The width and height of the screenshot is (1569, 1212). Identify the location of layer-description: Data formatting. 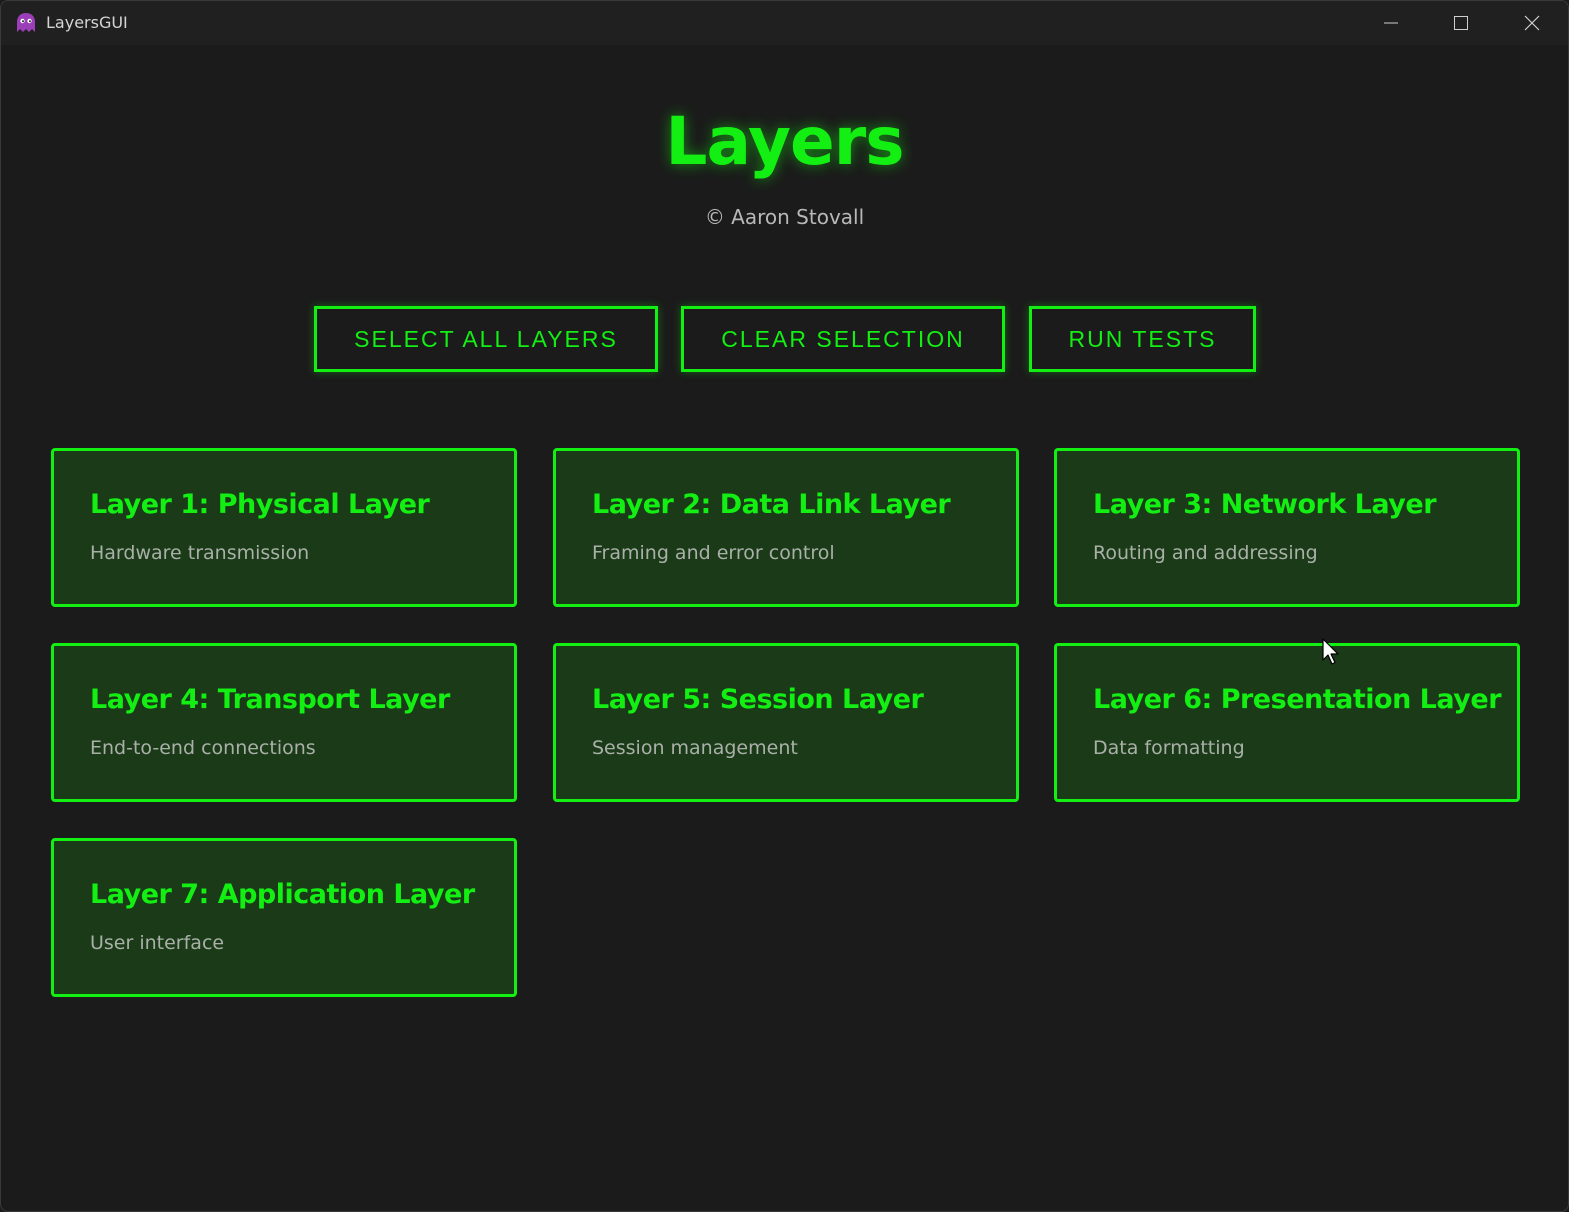
(1169, 748).